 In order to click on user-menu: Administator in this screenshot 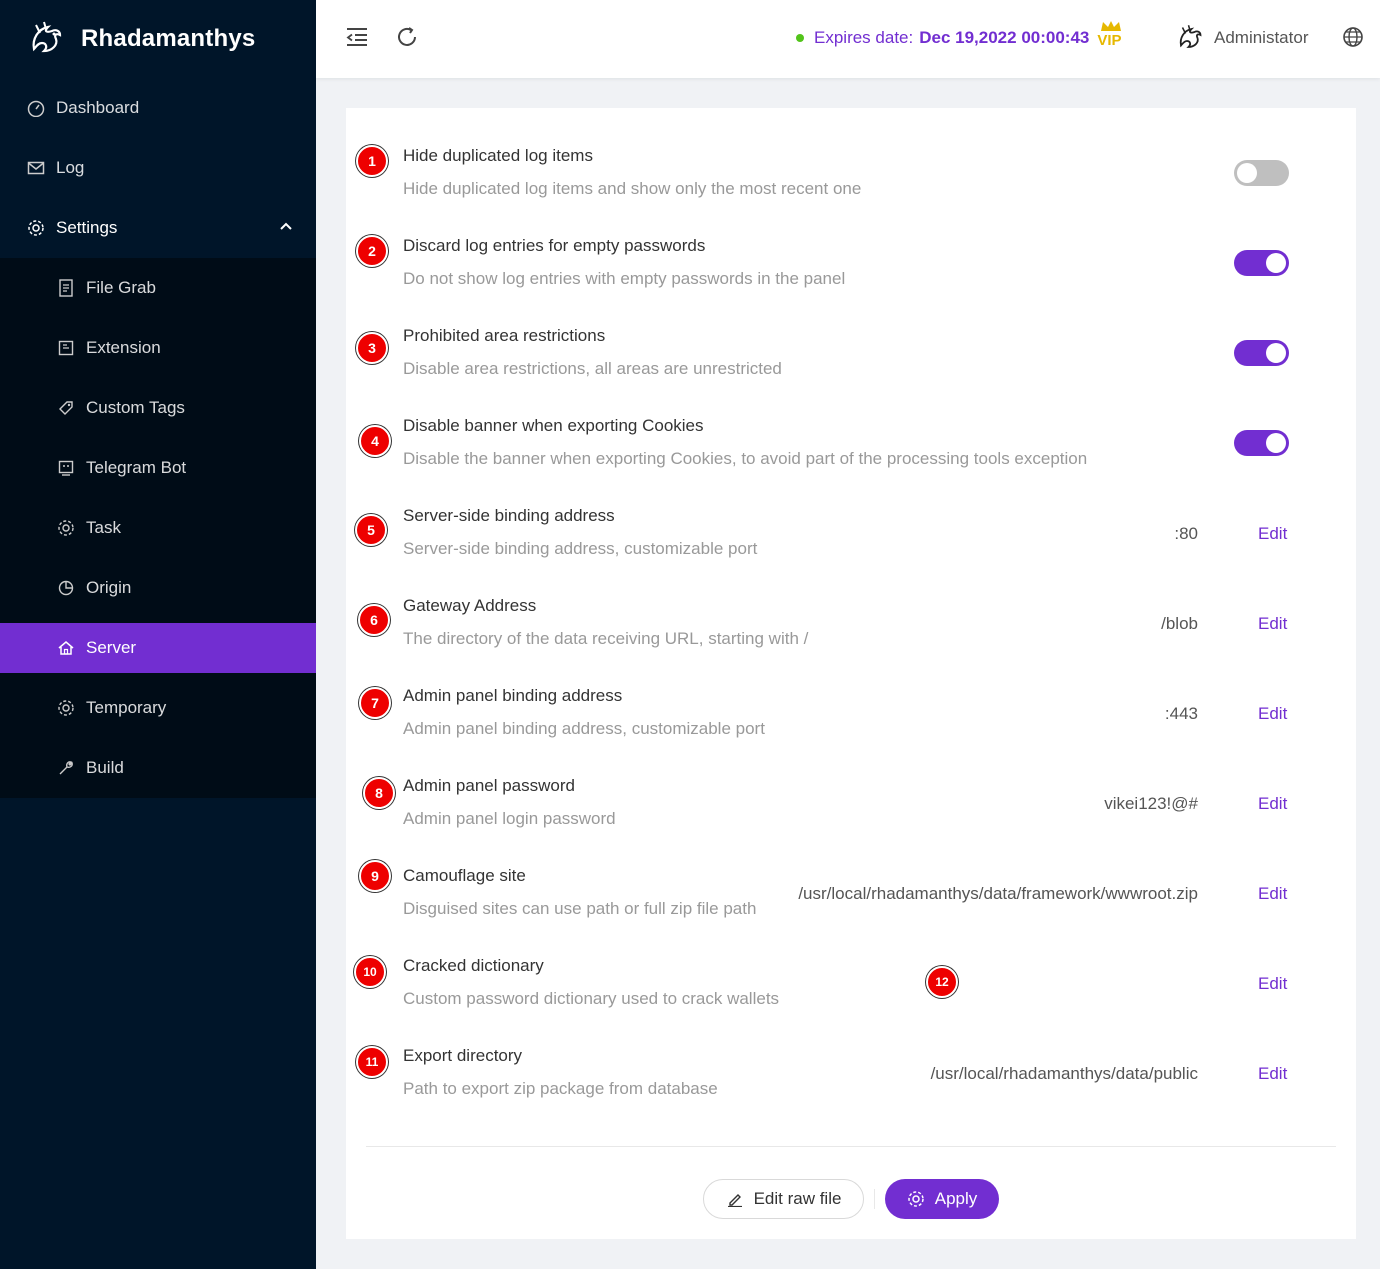, I will do `click(1241, 38)`.